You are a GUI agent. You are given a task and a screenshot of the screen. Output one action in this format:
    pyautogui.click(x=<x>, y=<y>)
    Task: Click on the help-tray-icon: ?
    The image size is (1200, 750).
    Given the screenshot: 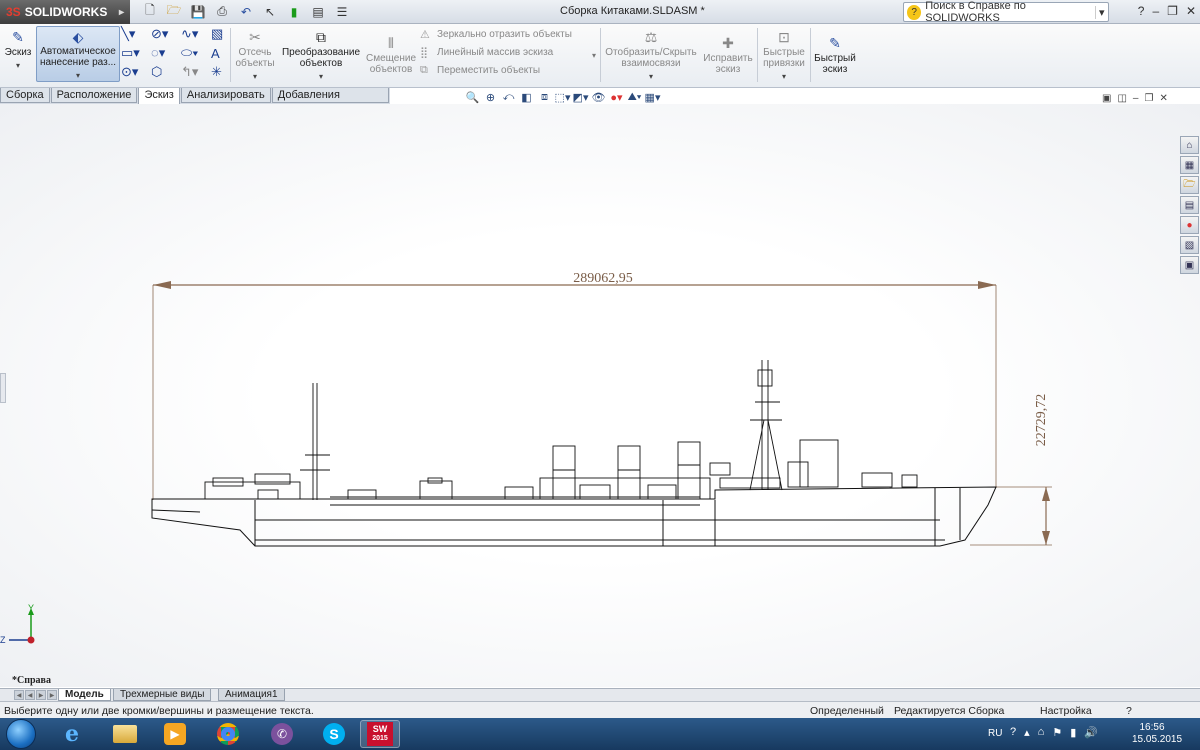 What is the action you would take?
    pyautogui.click(x=1013, y=732)
    